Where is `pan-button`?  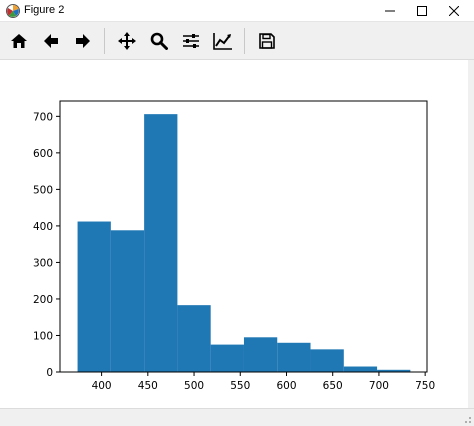
pan-button is located at coordinates (127, 41).